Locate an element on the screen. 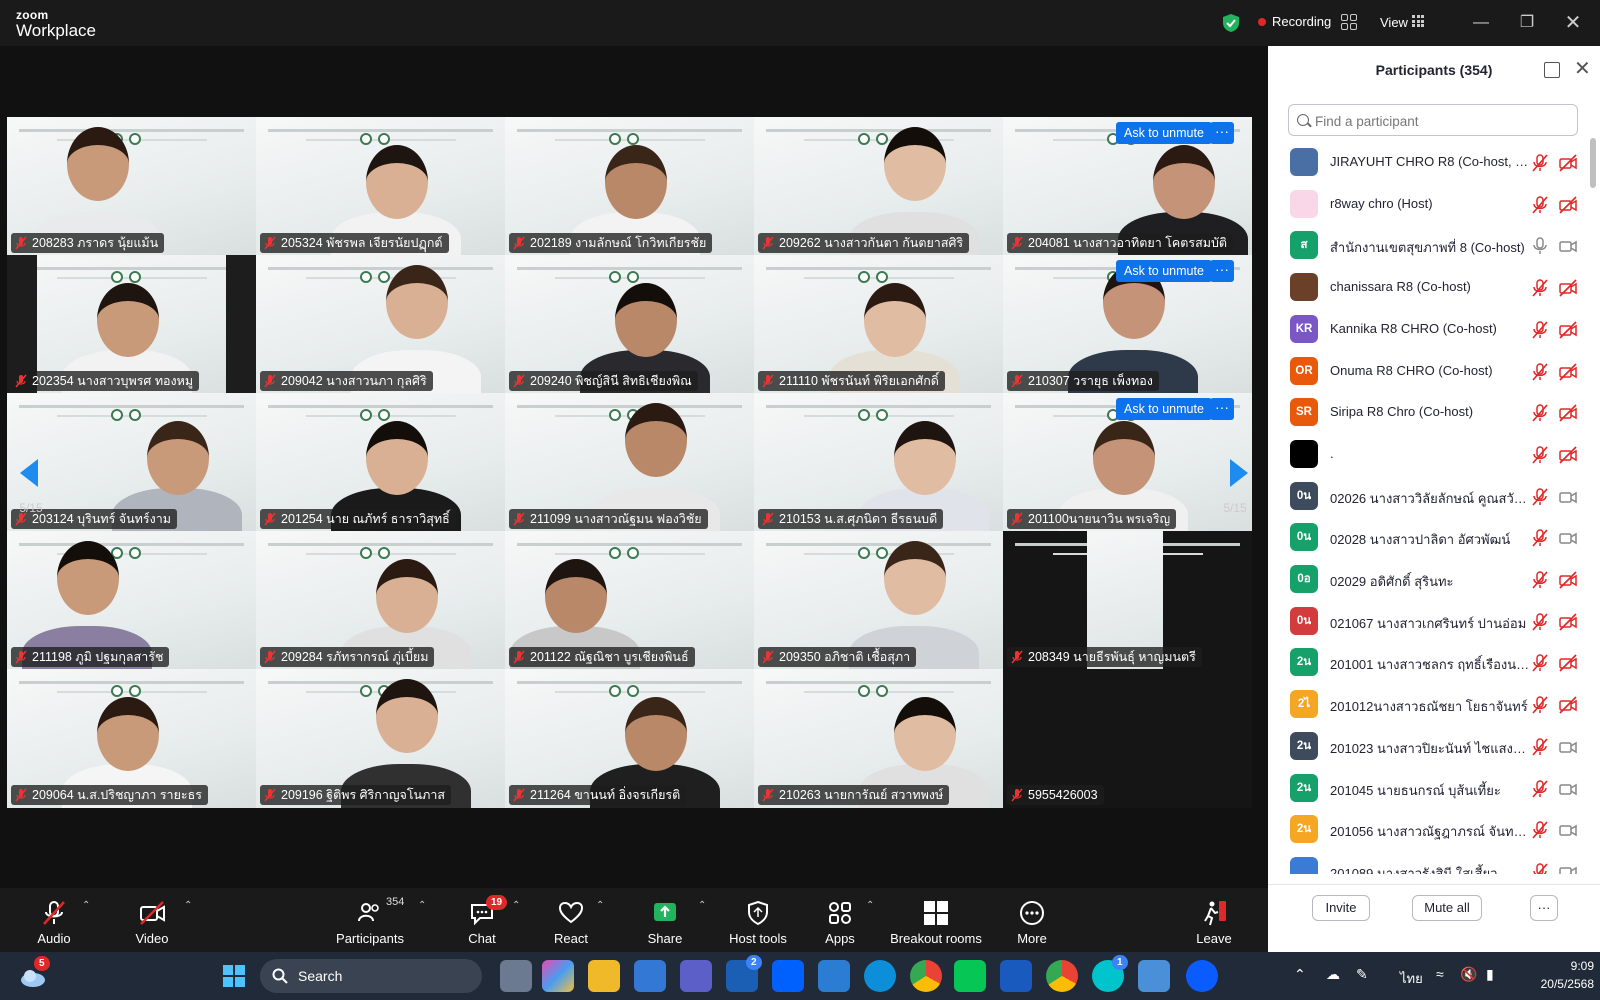 Image resolution: width=1600 pixels, height=1000 pixels. tray-chevron-up-icon: ⌃ is located at coordinates (1300, 974).